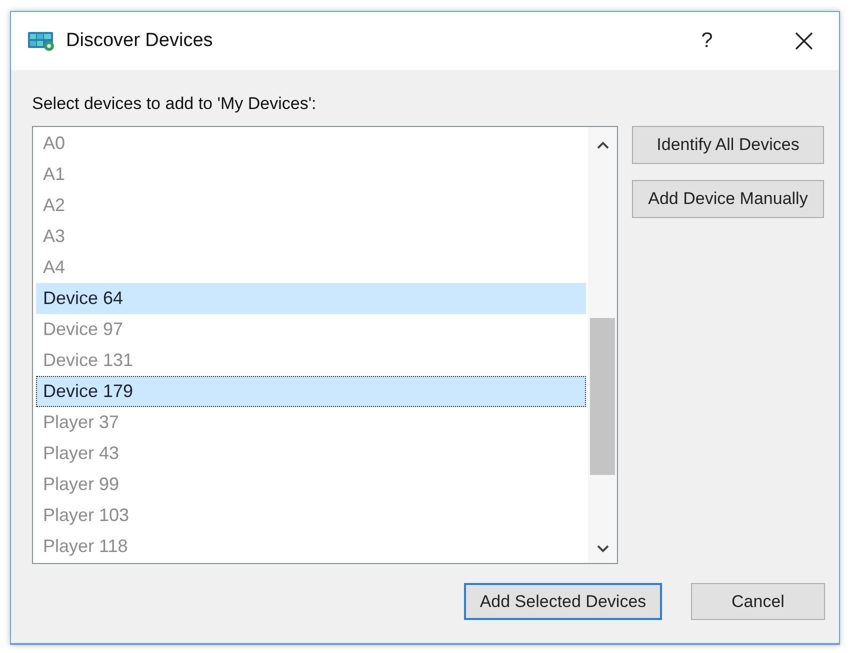 The width and height of the screenshot is (854, 653). I want to click on list-item: Device 64, so click(311, 298).